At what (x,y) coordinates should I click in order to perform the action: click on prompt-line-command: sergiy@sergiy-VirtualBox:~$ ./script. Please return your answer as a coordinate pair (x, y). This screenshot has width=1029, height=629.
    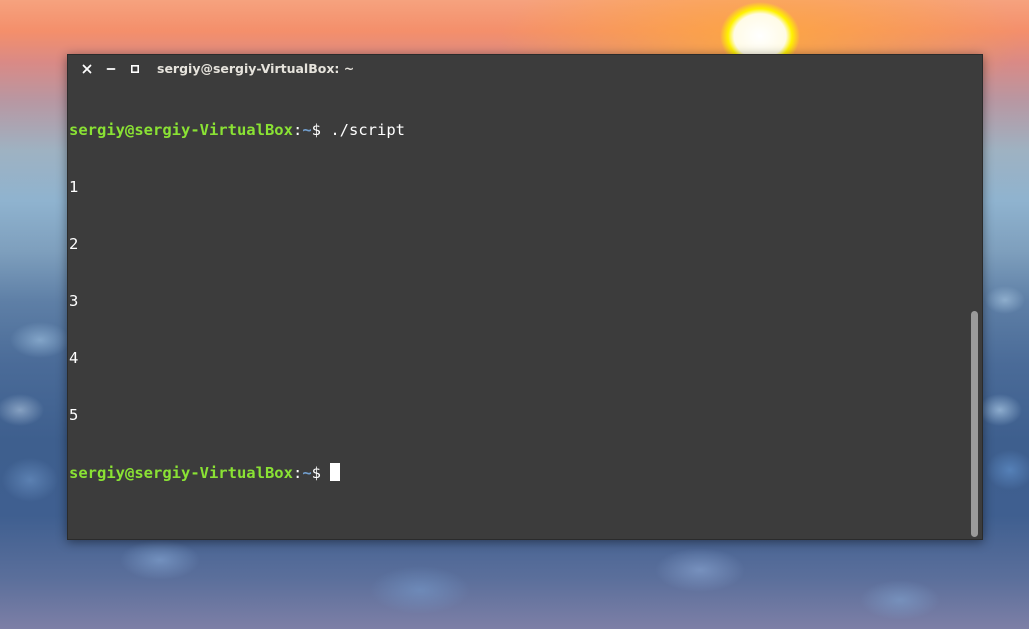
    Looking at the image, I should click on (519, 130).